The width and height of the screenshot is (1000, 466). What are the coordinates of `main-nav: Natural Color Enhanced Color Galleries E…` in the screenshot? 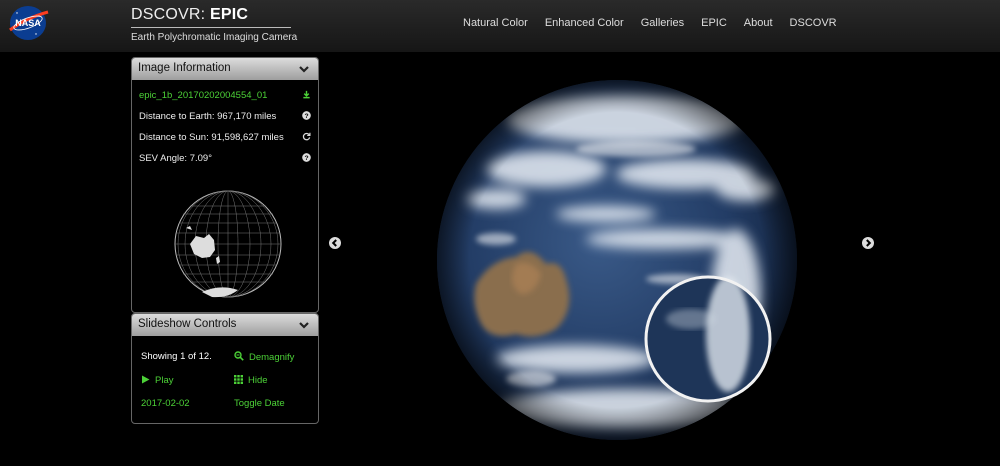 It's located at (658, 23).